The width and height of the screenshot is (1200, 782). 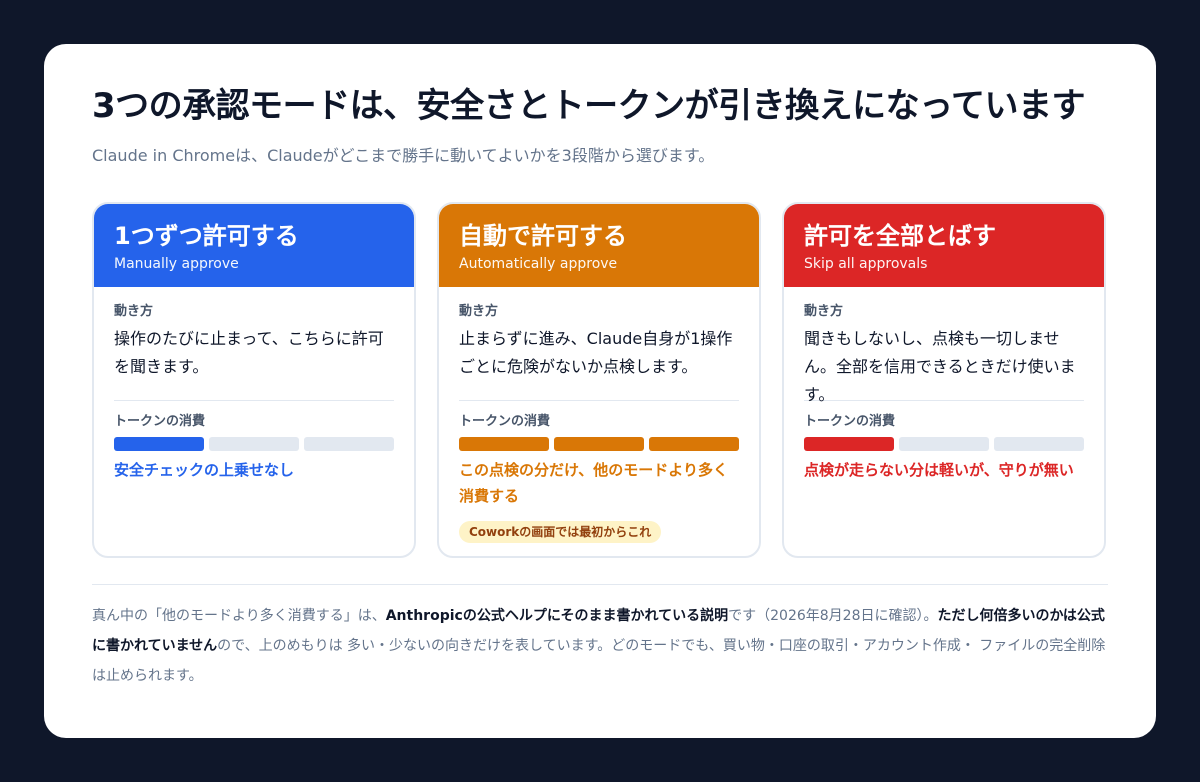 What do you see at coordinates (176, 264) in the screenshot?
I see `card-subtitle-en: Manually approve` at bounding box center [176, 264].